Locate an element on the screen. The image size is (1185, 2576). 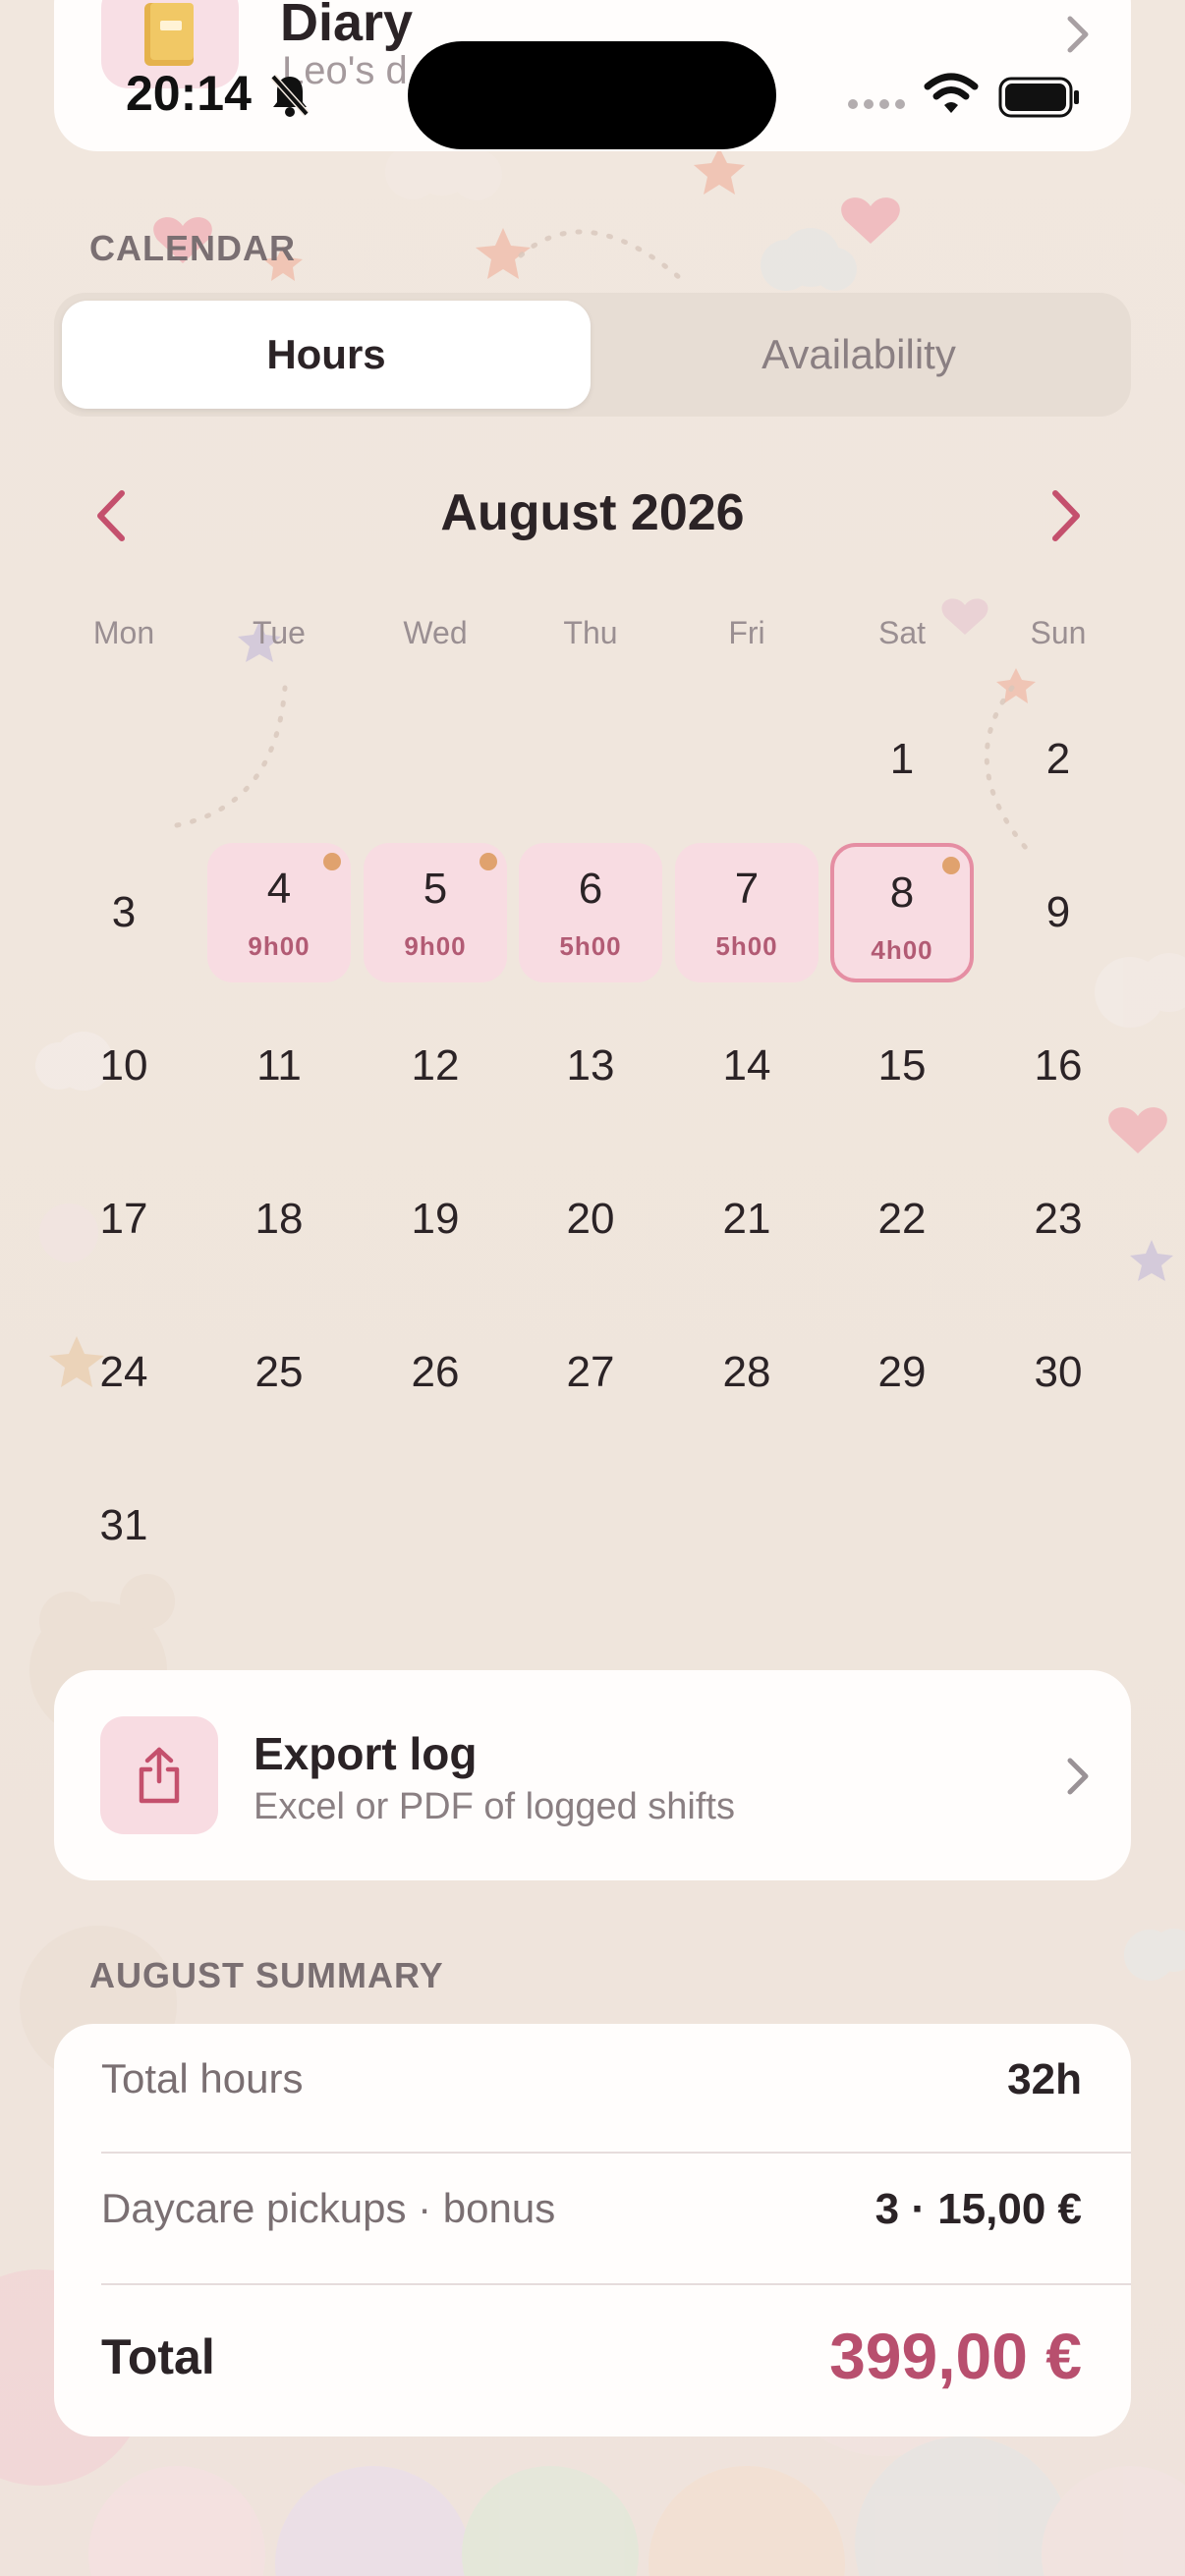
calendar-day-26: 26 is located at coordinates (436, 1372).